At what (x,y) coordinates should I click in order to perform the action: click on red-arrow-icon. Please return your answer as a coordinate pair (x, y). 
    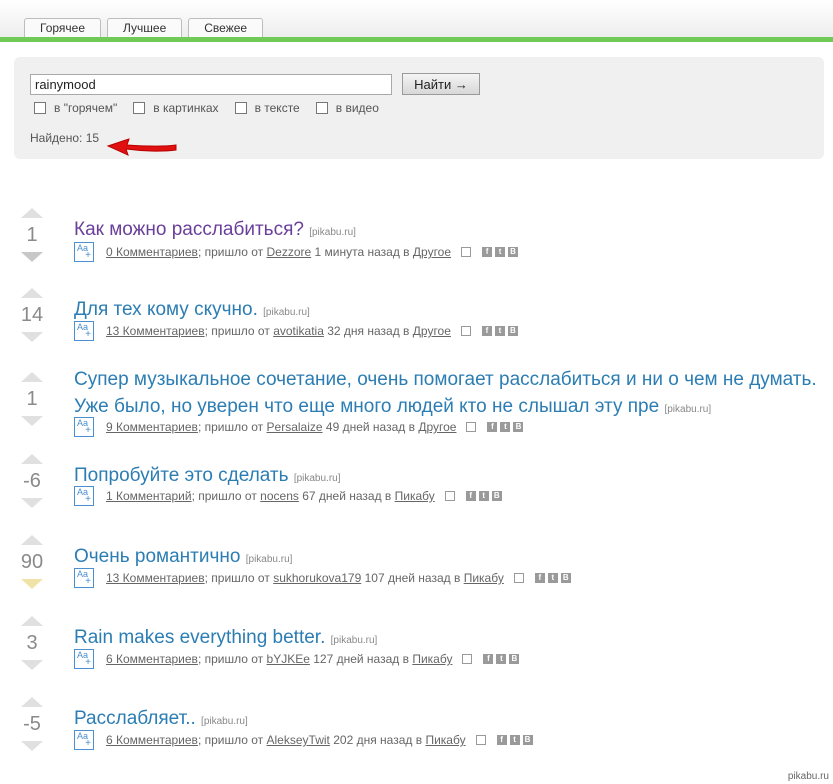
    Looking at the image, I should click on (141, 147).